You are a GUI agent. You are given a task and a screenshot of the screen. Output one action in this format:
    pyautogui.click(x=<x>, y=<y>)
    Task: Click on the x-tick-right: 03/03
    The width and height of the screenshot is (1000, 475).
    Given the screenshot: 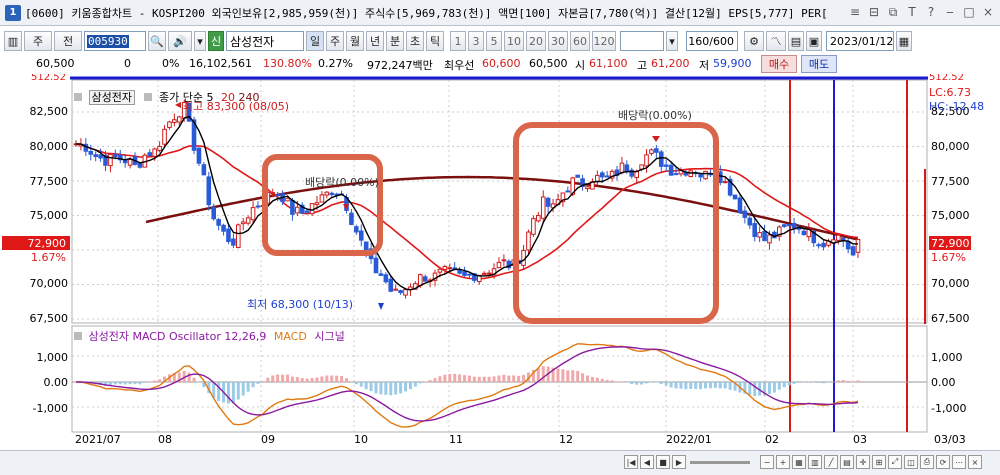 What is the action you would take?
    pyautogui.click(x=950, y=439)
    